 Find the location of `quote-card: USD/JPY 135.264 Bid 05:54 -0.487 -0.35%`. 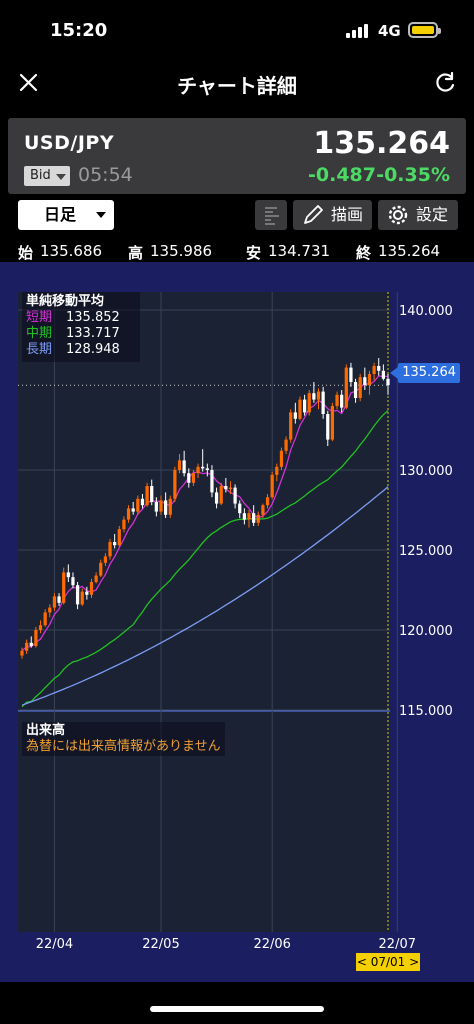

quote-card: USD/JPY 135.264 Bid 05:54 -0.487 -0.35% is located at coordinates (237, 156).